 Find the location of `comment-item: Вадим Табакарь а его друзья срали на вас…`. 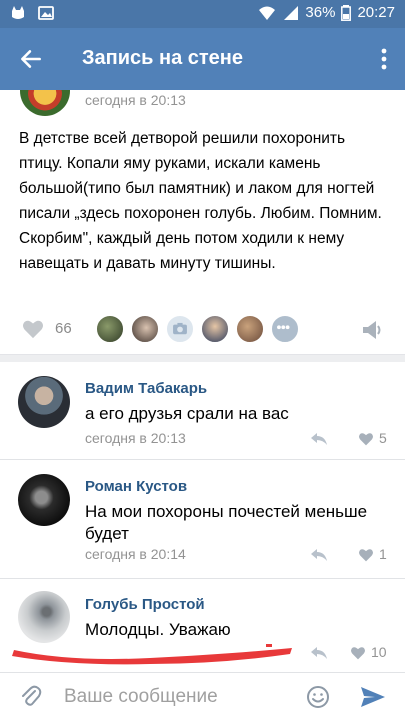

comment-item: Вадим Табакарь а его друзья срали на вас… is located at coordinates (202, 410).